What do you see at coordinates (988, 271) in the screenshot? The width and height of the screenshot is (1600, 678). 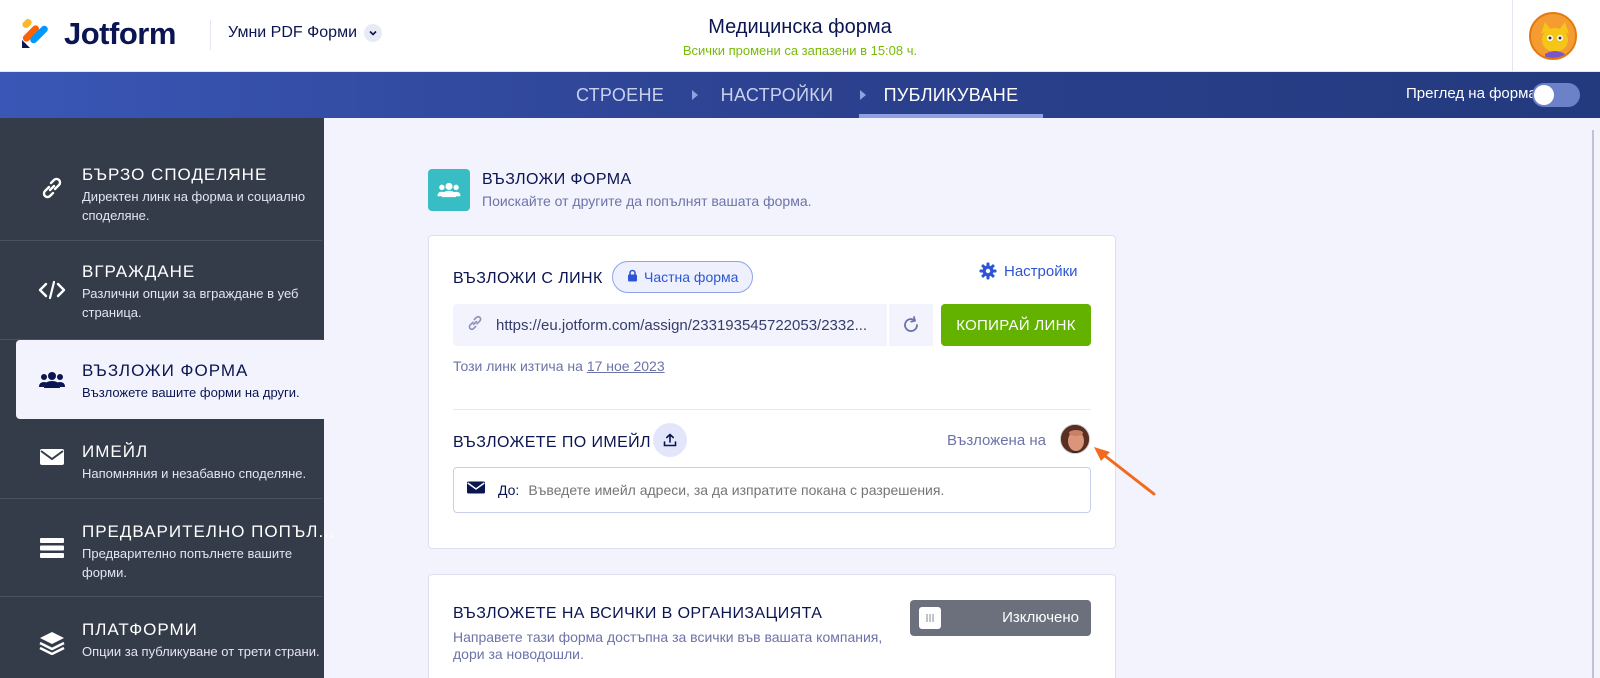 I see `gear-icon` at bounding box center [988, 271].